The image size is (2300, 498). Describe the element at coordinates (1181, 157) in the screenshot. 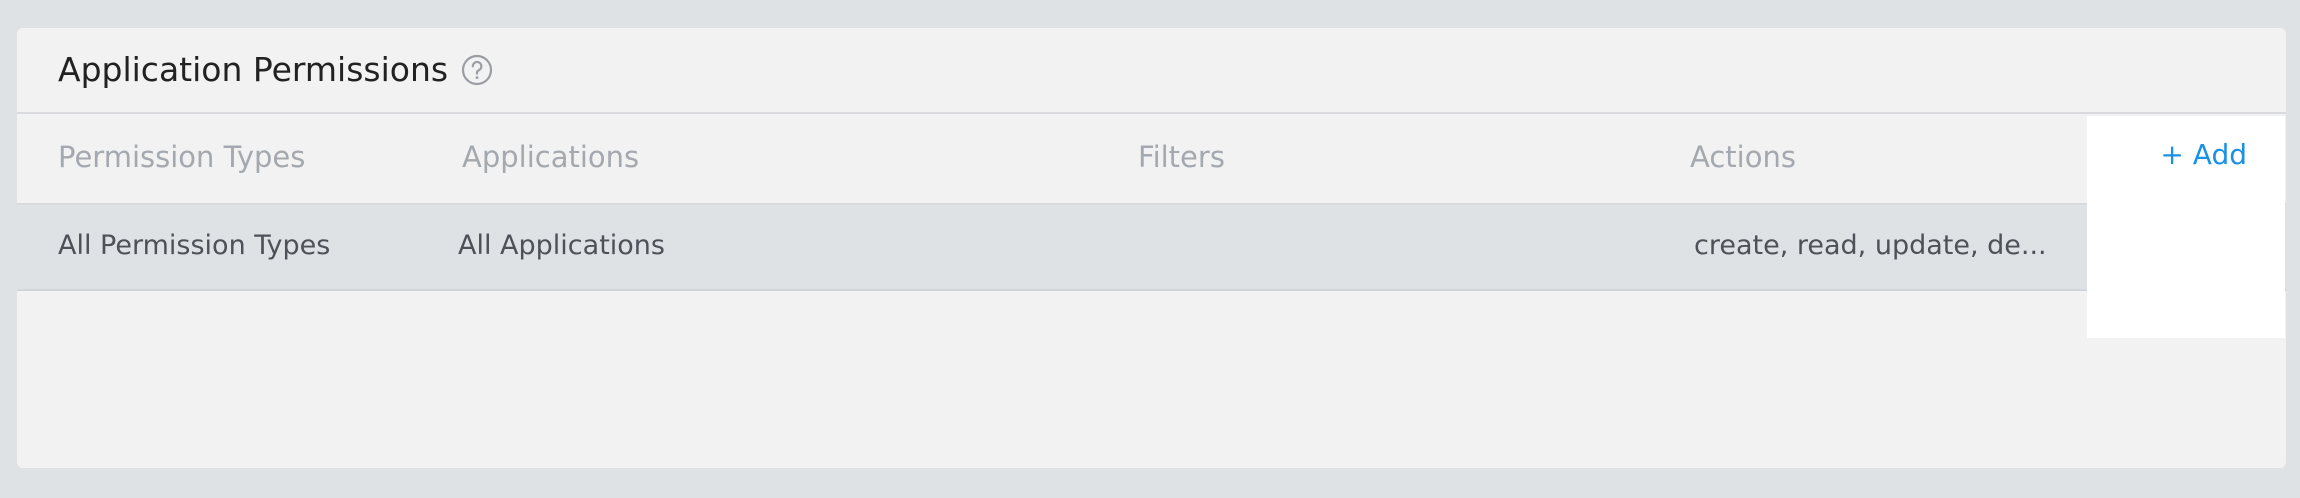

I see `column-header-filters: Filters` at that location.